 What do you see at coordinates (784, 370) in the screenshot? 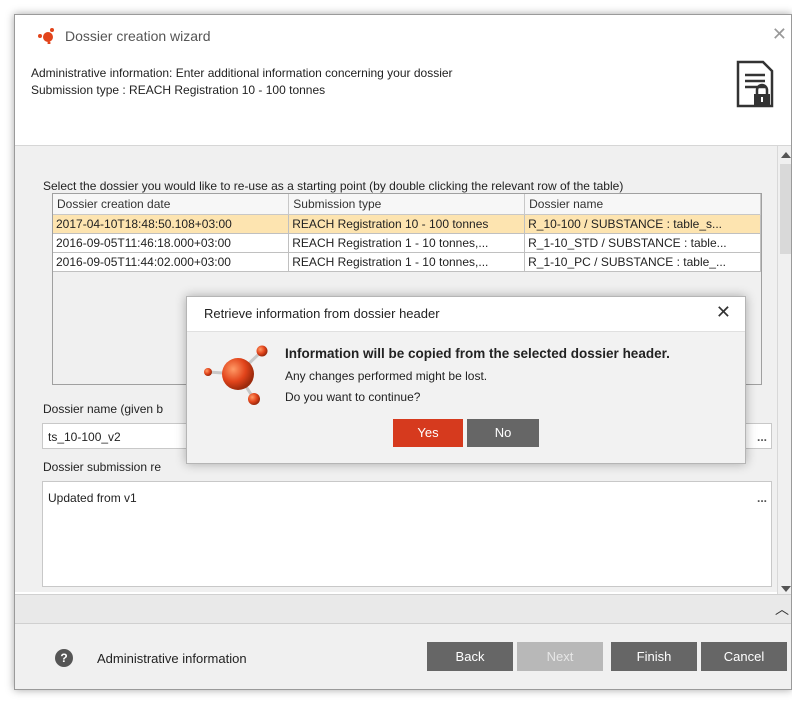
I see `vertical-scrollbar` at bounding box center [784, 370].